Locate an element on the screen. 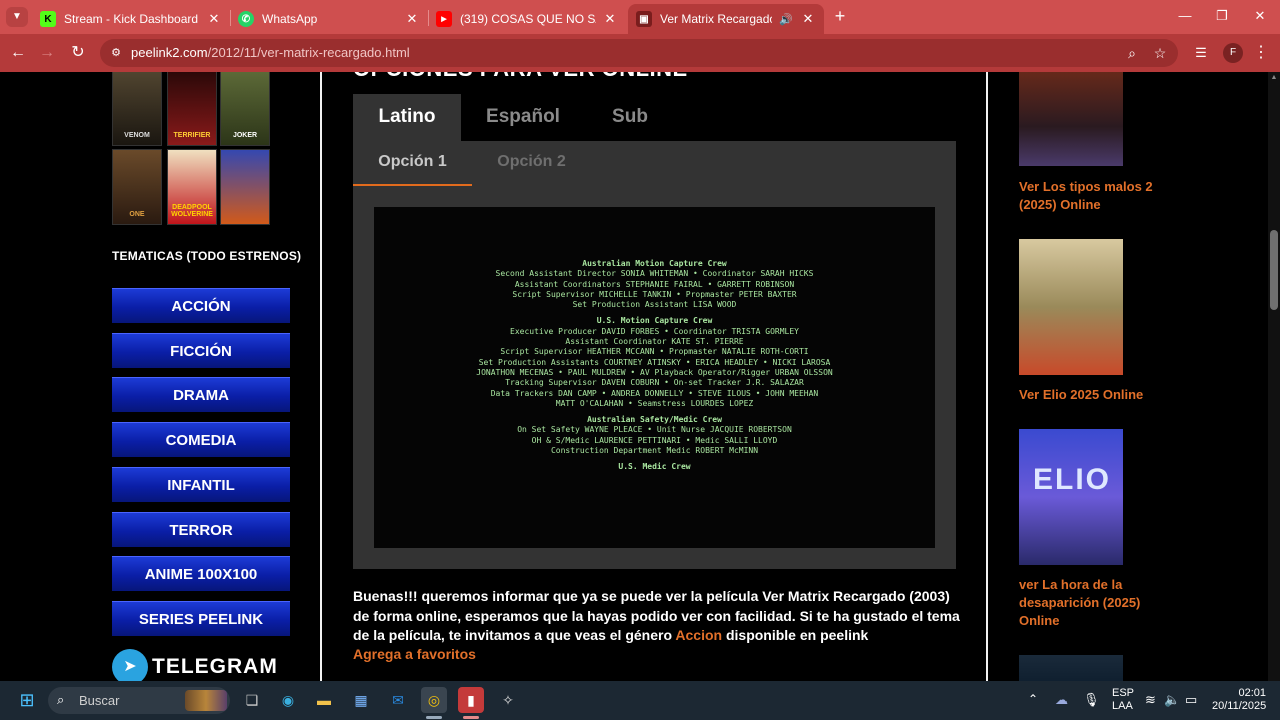  add-favorites-link: Agrega a favoritos is located at coordinates (414, 654).